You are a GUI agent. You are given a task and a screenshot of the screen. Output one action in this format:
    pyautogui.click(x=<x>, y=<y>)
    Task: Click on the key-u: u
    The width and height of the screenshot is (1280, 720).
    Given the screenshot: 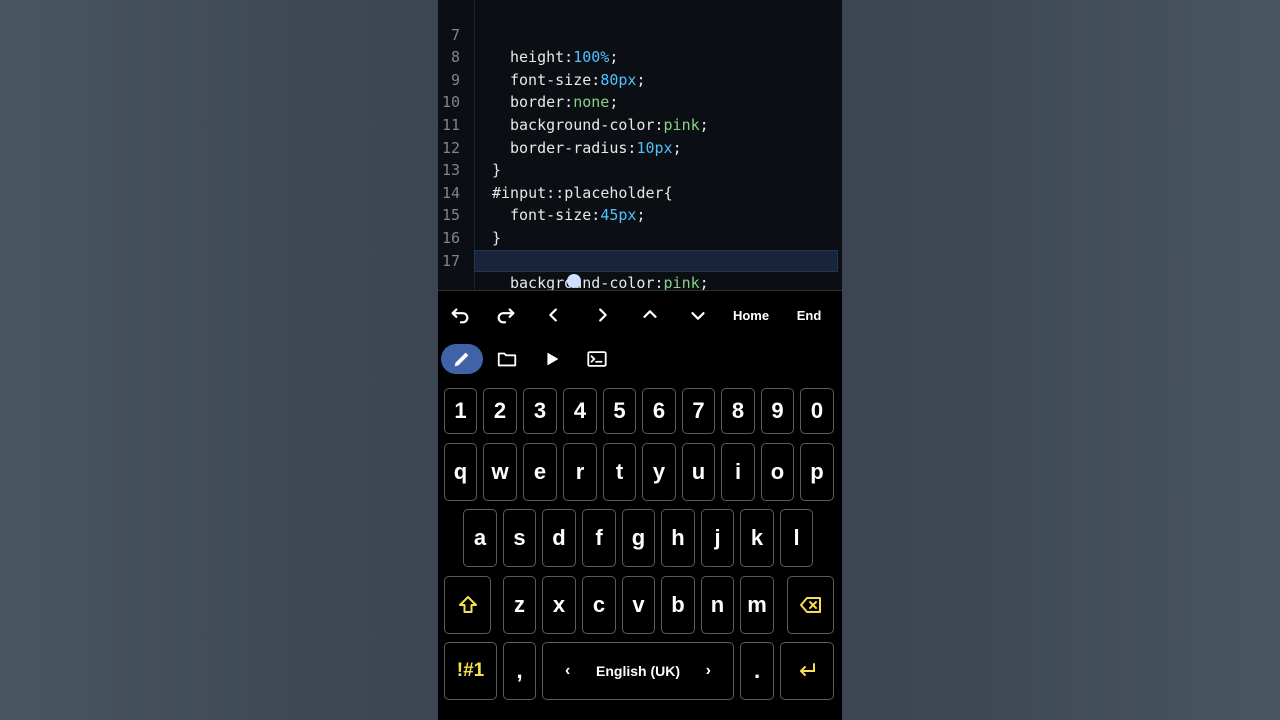 What is the action you would take?
    pyautogui.click(x=698, y=472)
    